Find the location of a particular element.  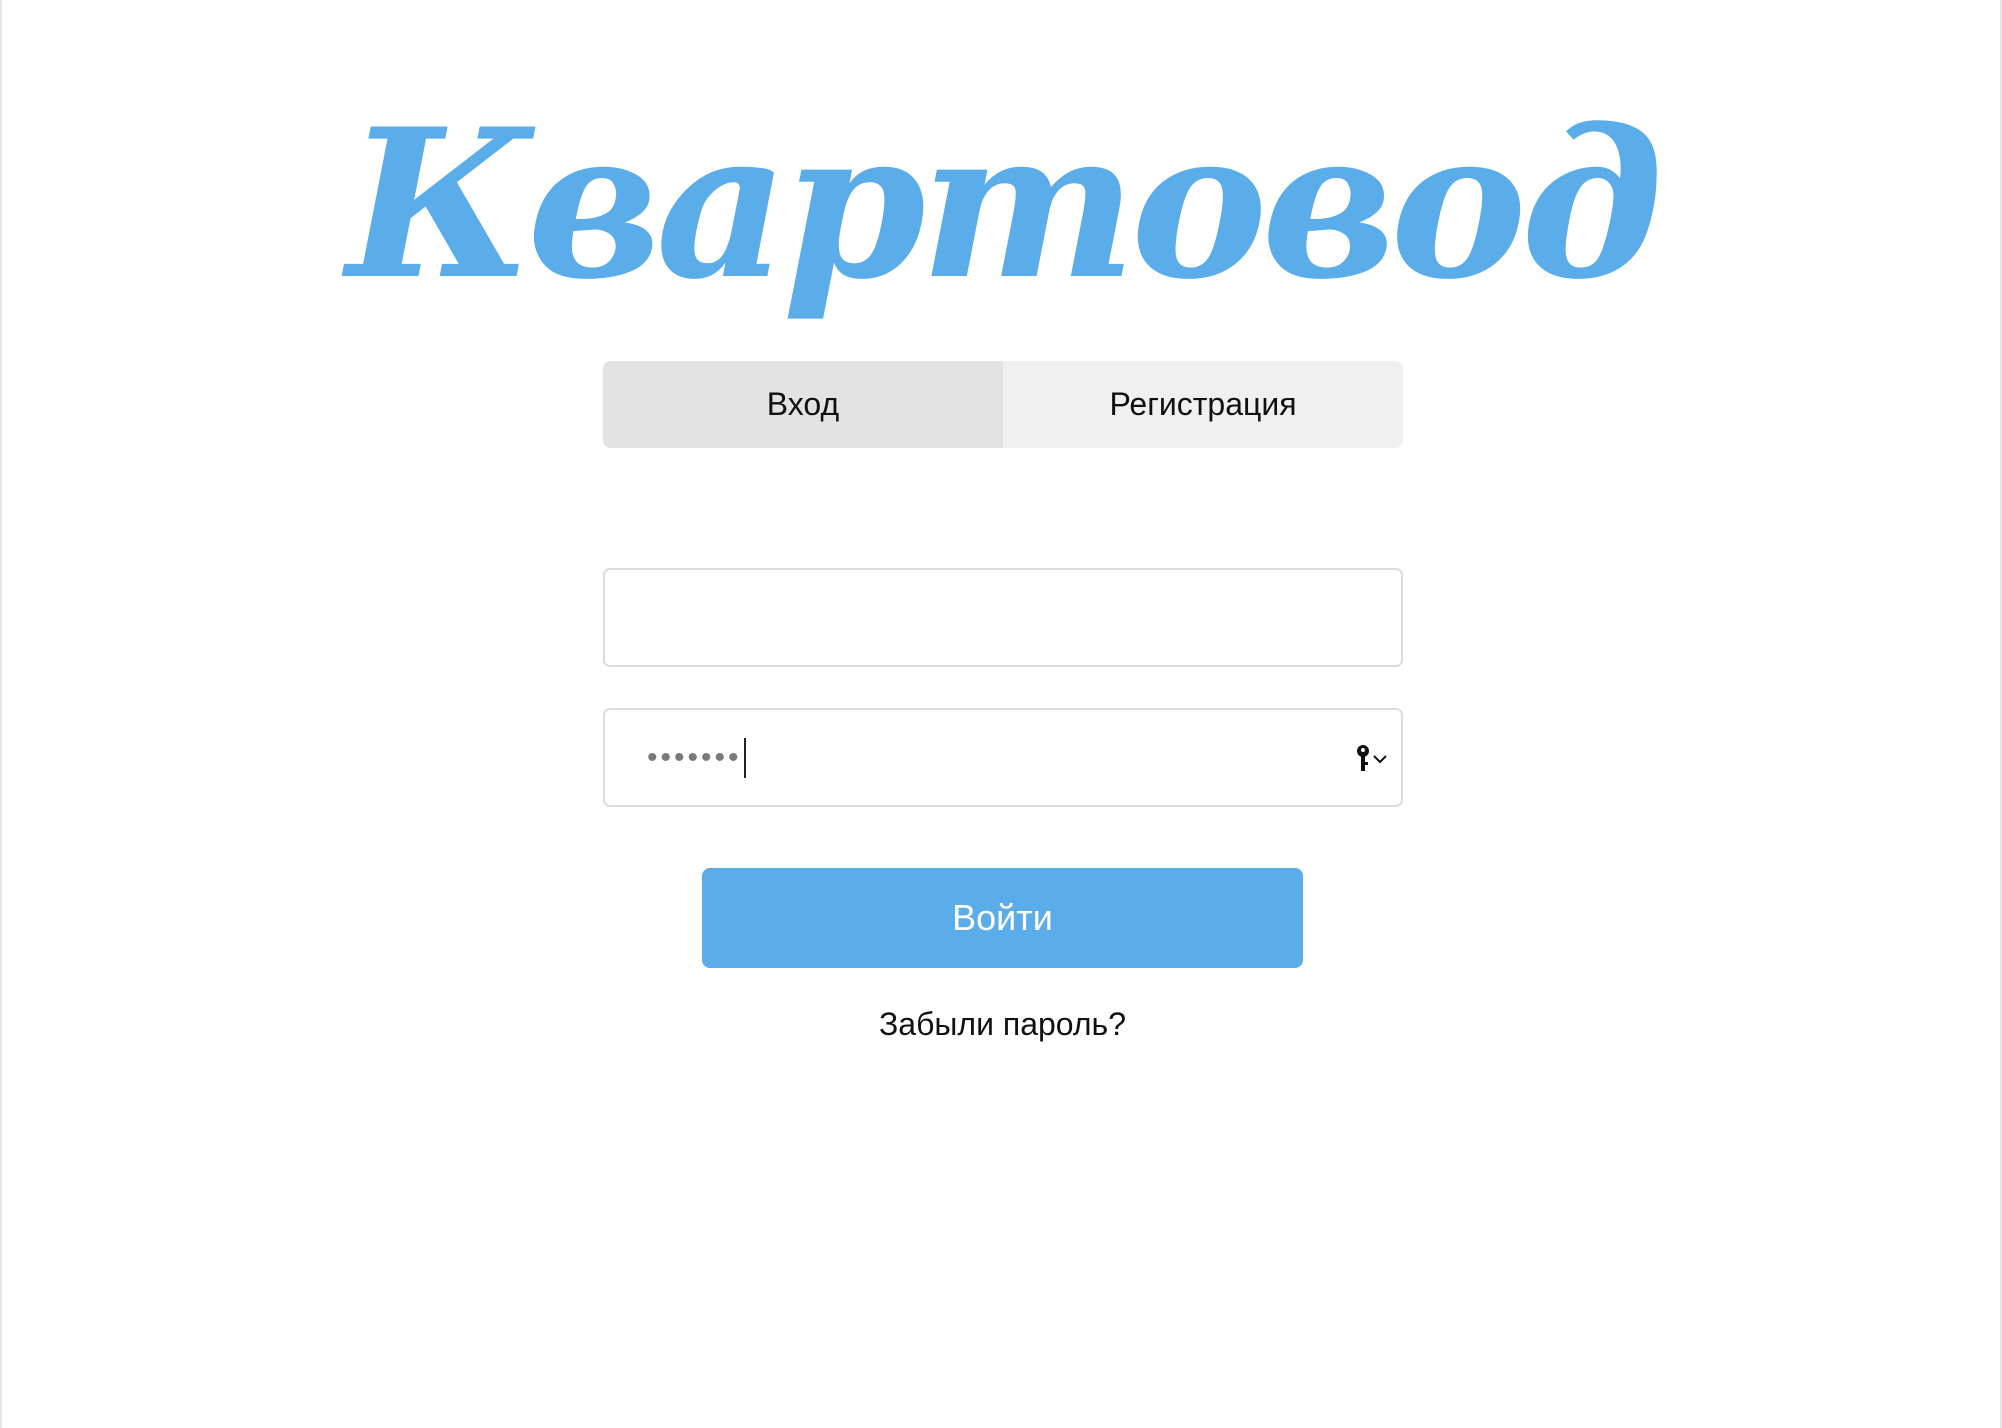

login-input is located at coordinates (1003, 617).